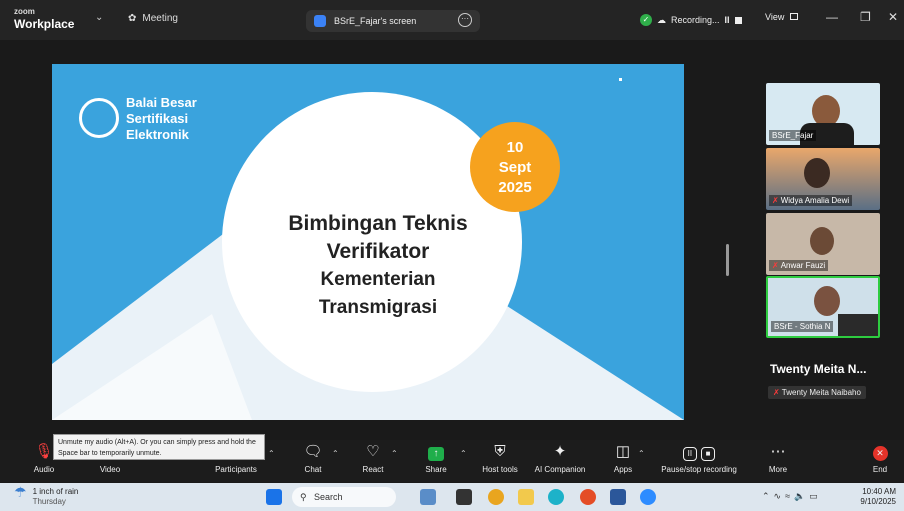 The height and width of the screenshot is (511, 904). Describe the element at coordinates (793, 16) in the screenshot. I see `grid-icon` at that location.